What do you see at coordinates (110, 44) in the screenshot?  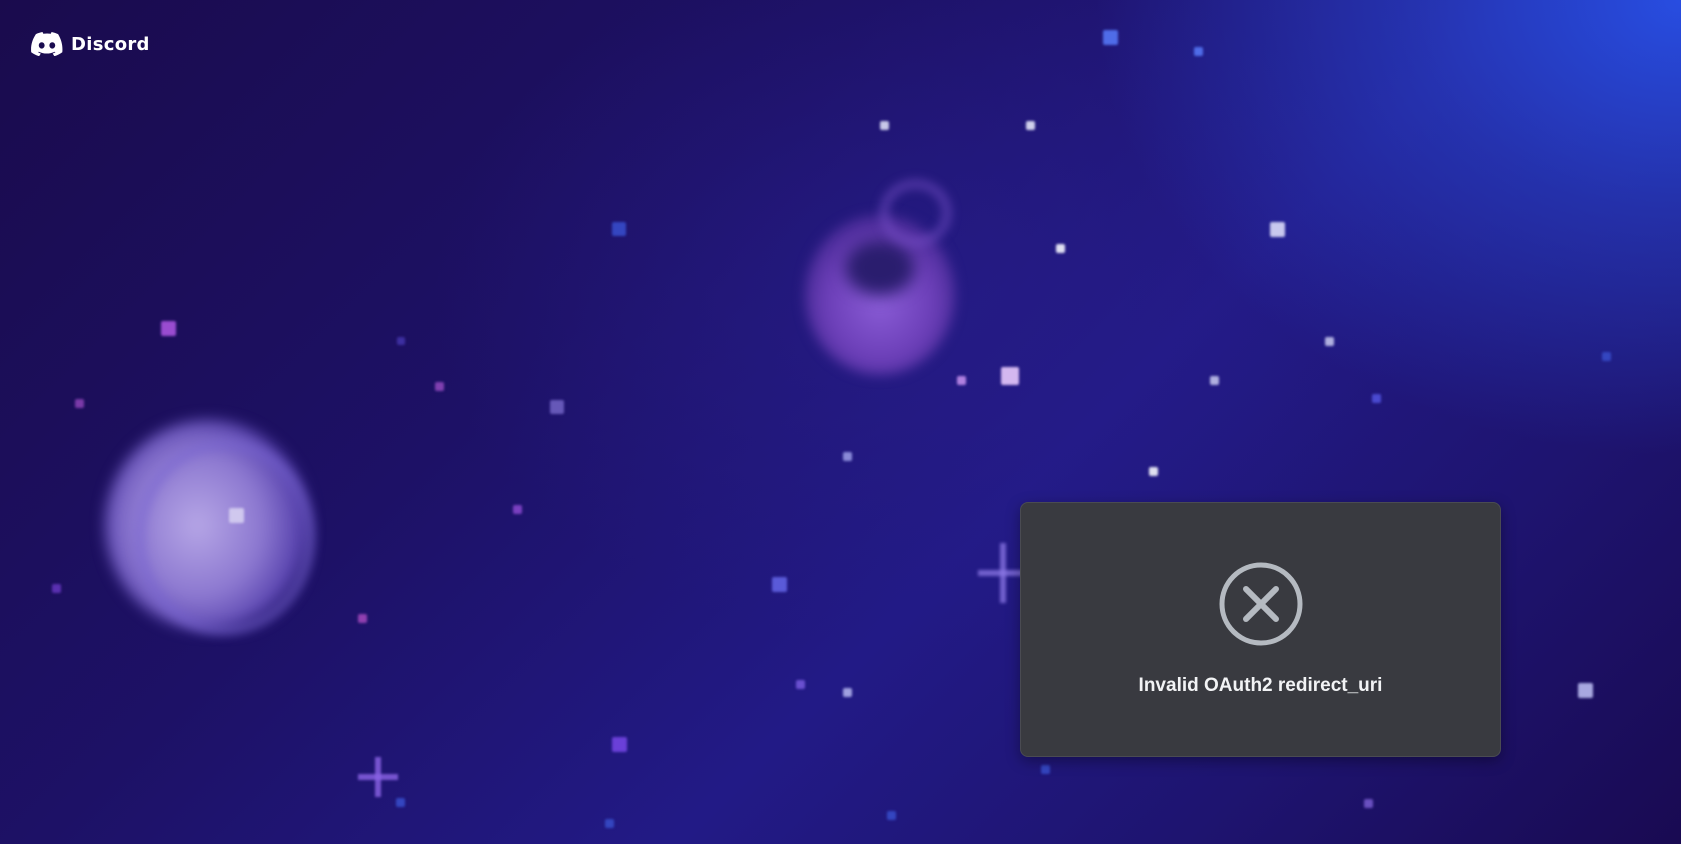 I see `brand-wordmark: Discord` at bounding box center [110, 44].